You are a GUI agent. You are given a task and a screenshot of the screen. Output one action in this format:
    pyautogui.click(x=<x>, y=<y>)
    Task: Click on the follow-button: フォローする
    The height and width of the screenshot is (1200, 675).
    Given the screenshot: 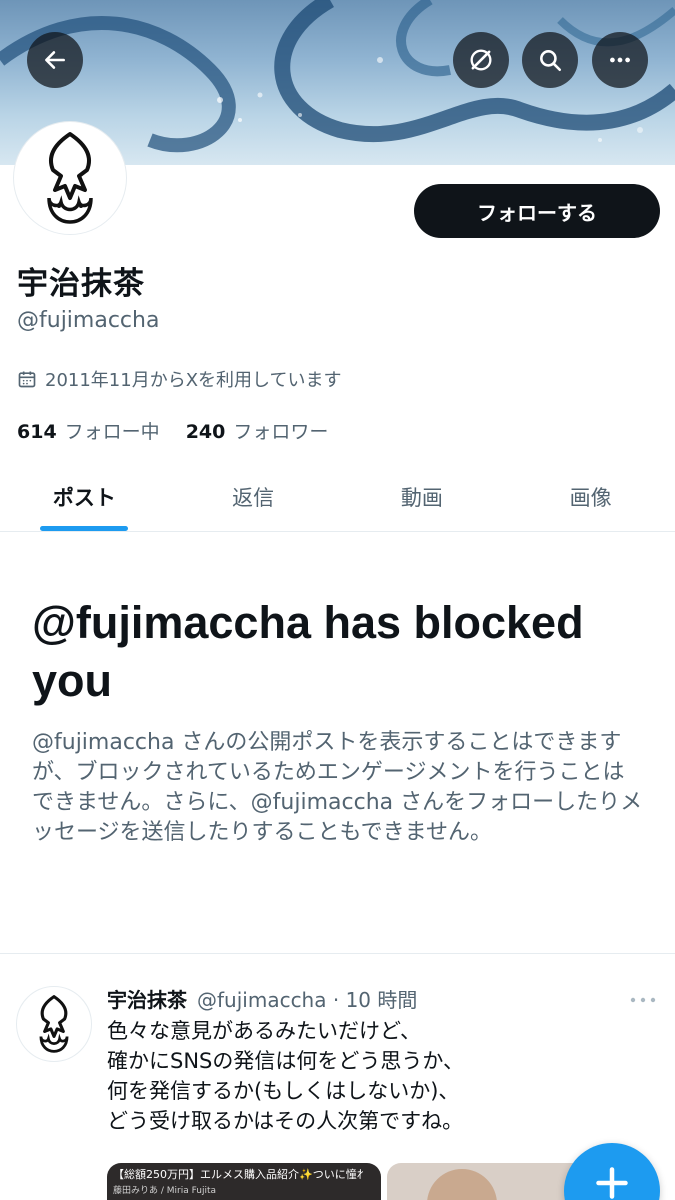 What is the action you would take?
    pyautogui.click(x=537, y=211)
    